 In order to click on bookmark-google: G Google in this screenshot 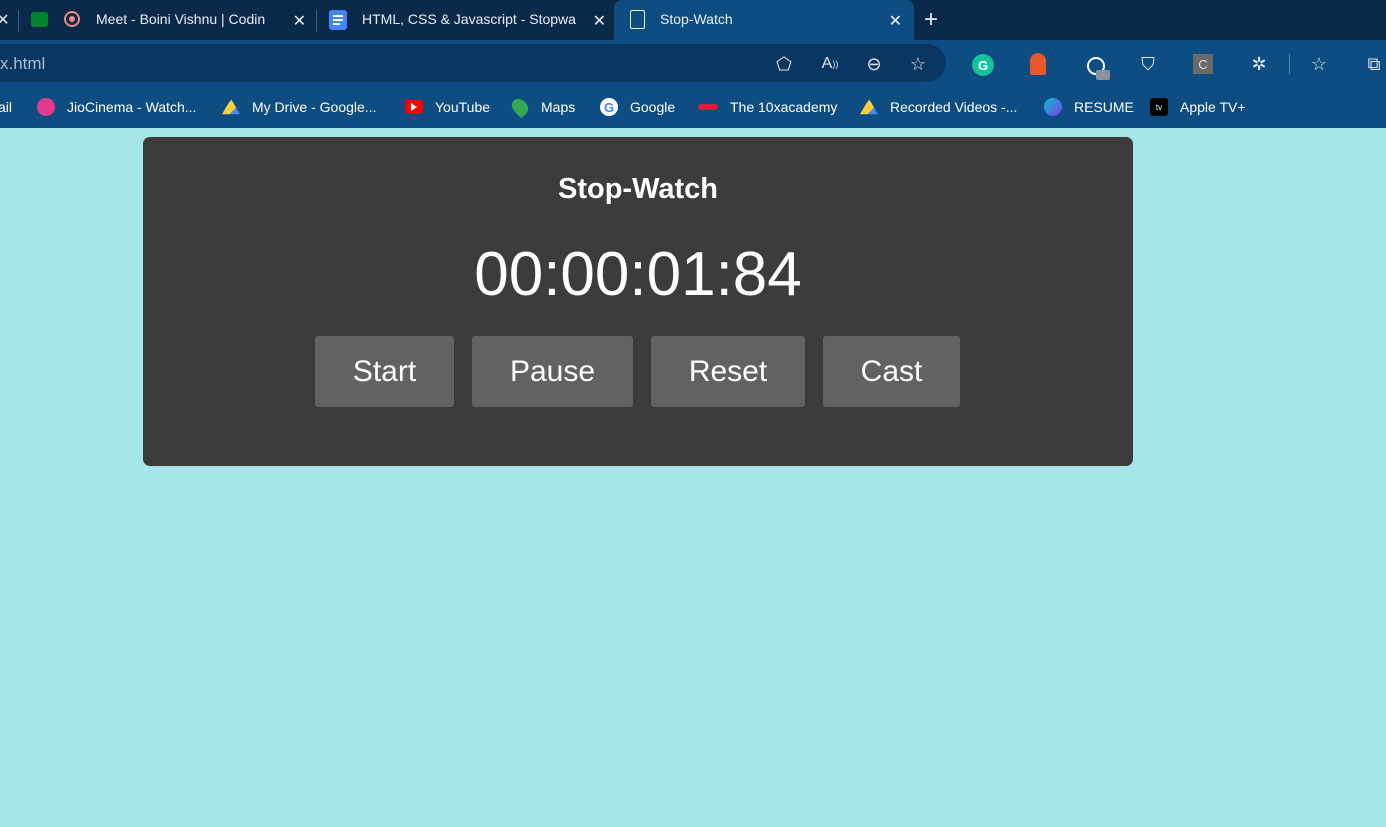, I will do `click(637, 107)`.